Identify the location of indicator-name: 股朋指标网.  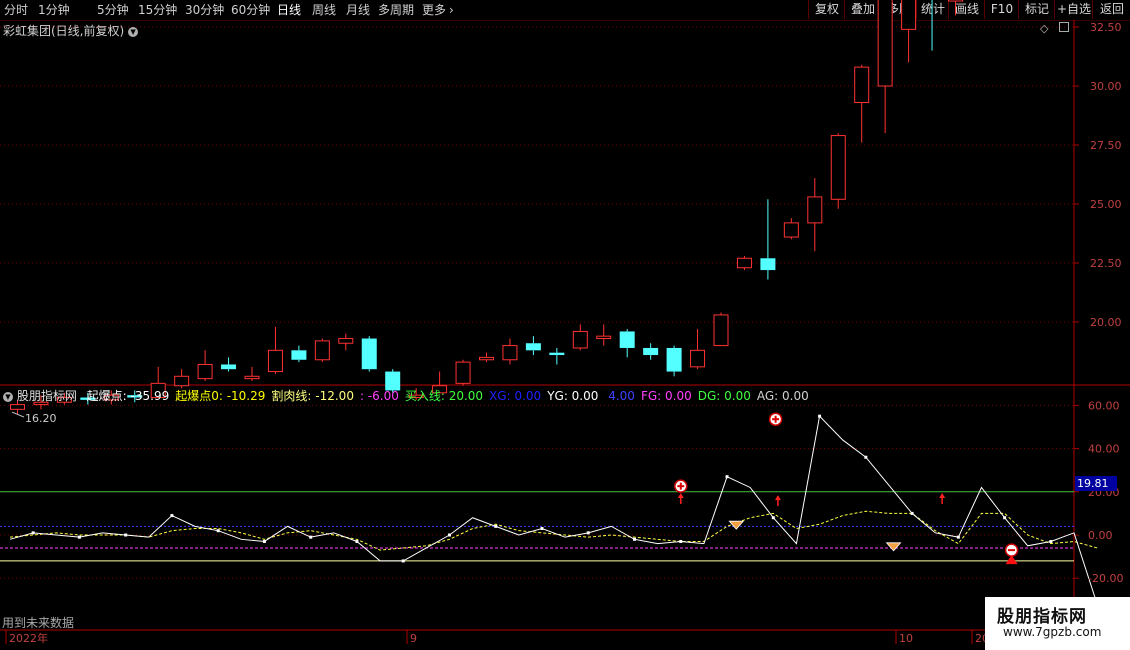
(47, 396).